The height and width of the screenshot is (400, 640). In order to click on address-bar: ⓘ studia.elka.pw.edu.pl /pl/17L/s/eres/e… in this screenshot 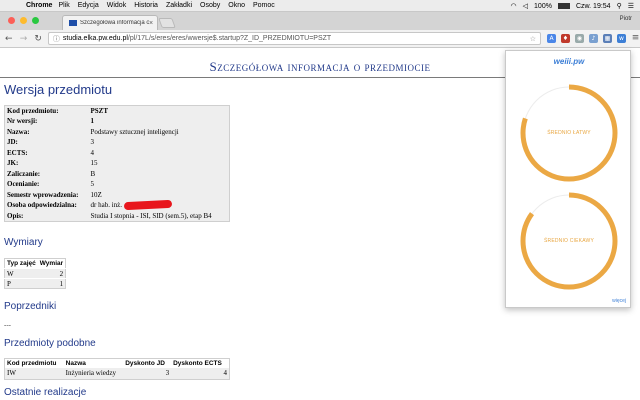, I will do `click(294, 38)`.